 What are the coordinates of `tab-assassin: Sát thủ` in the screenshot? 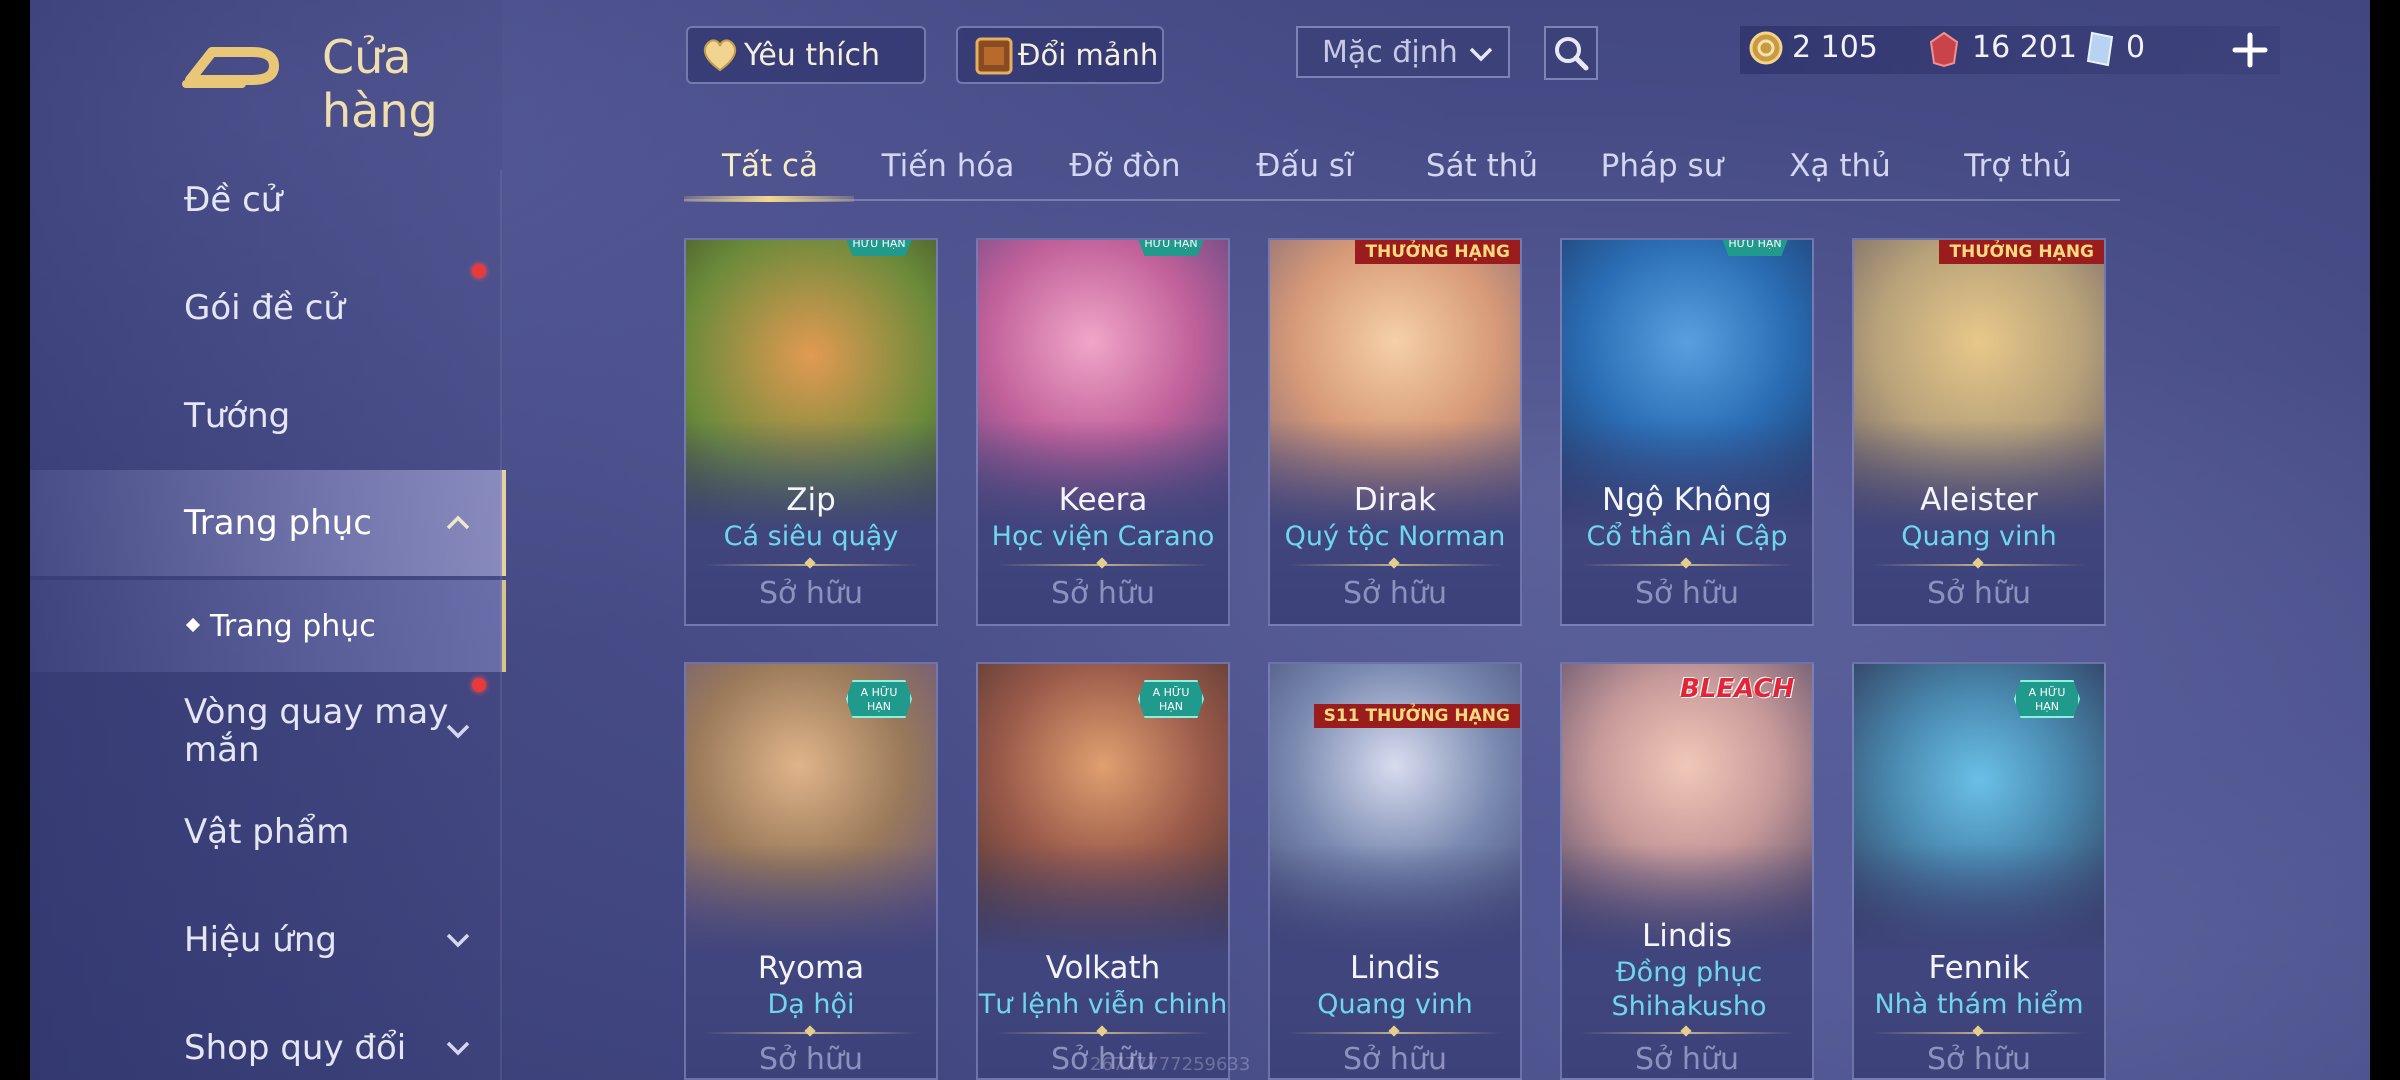 It's located at (1482, 166).